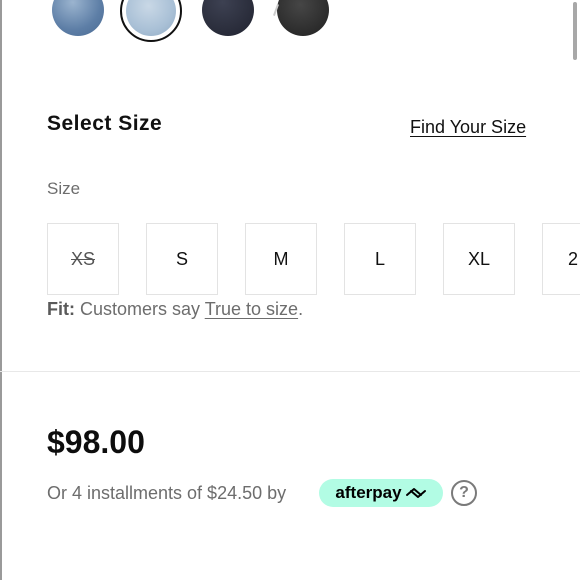 This screenshot has height=580, width=580. What do you see at coordinates (575, 31) in the screenshot?
I see `scrollbar` at bounding box center [575, 31].